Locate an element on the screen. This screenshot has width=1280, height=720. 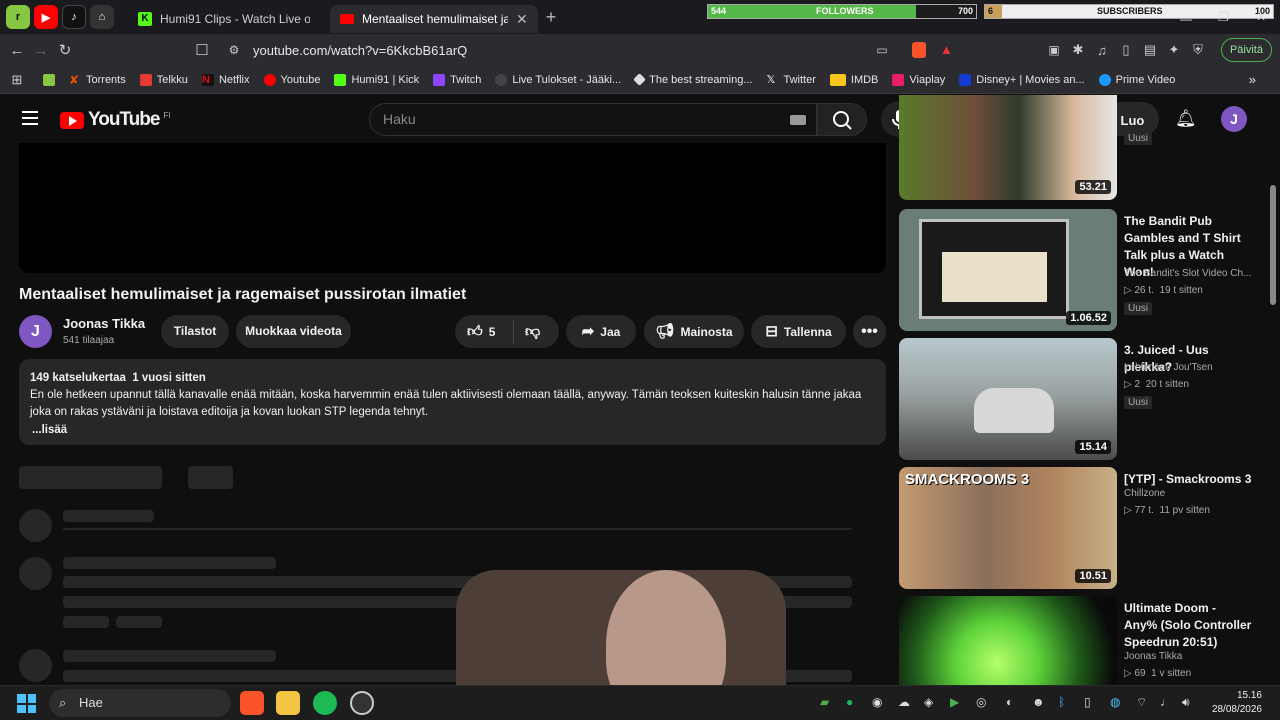
video-thumbnail is located at coordinates (1008, 640).